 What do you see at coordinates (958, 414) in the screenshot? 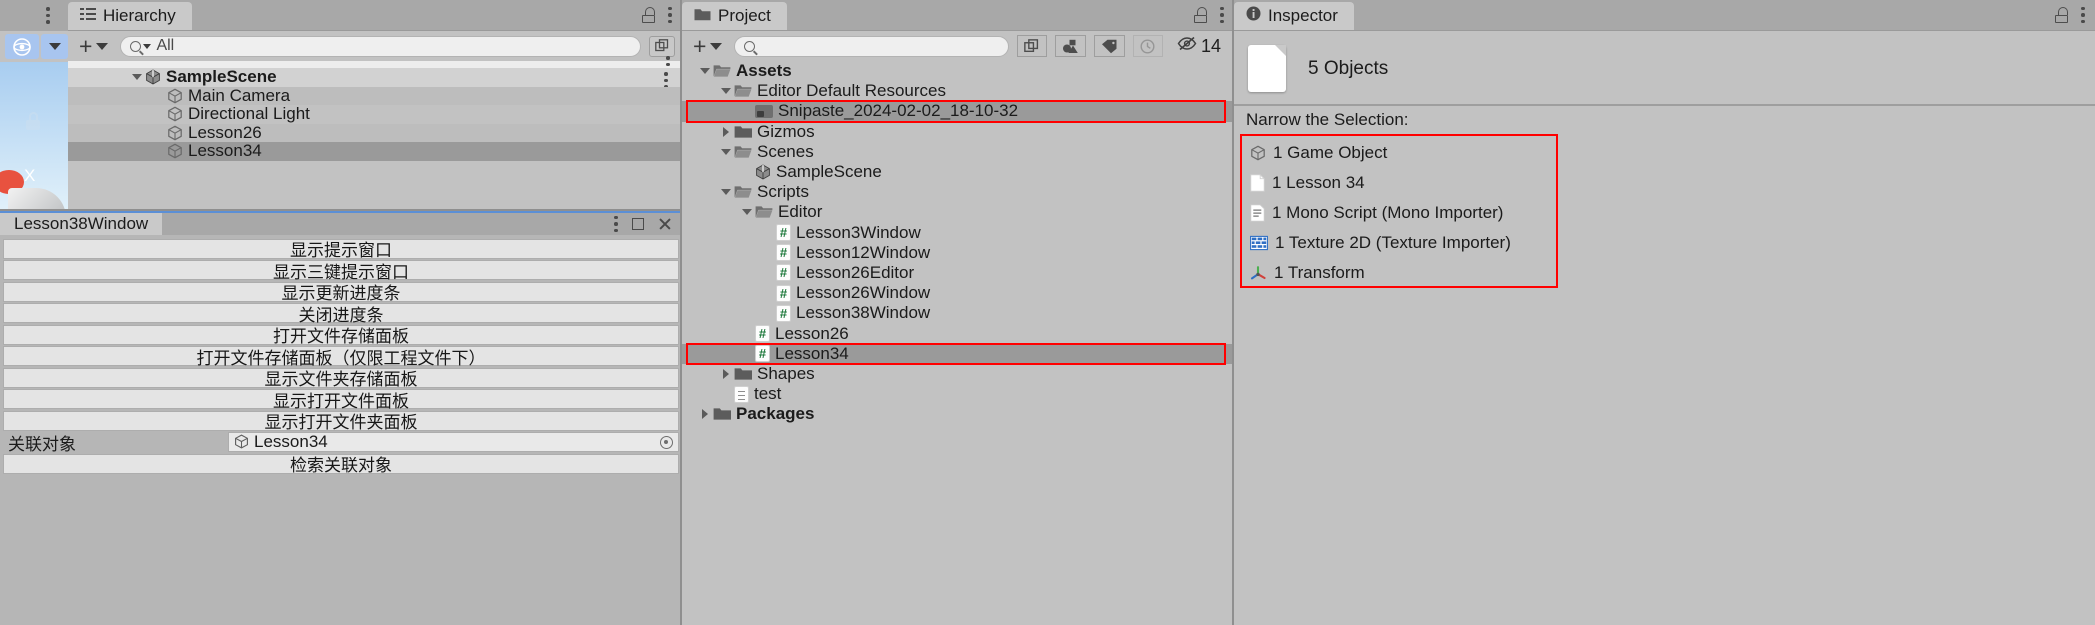
I see `project-row: Packages` at bounding box center [958, 414].